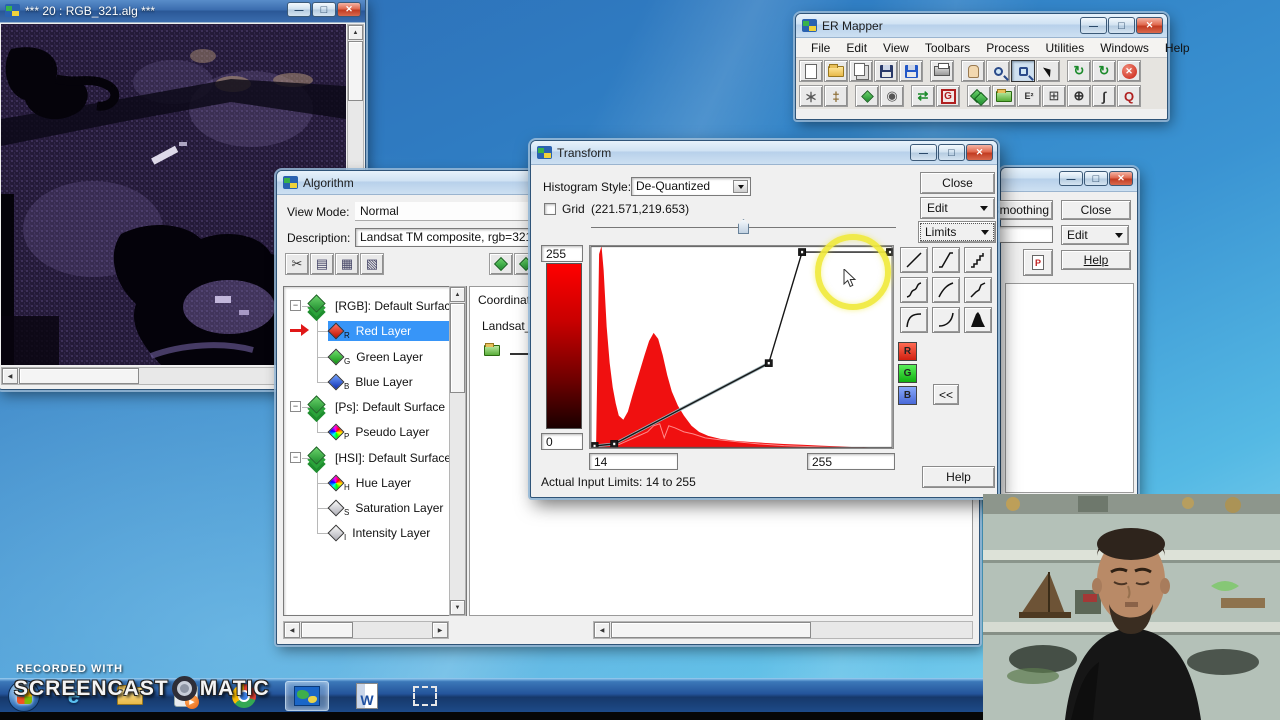  Describe the element at coordinates (369, 483) in the screenshot. I see `tree-item-hue-layer: H Hue Layer` at that location.